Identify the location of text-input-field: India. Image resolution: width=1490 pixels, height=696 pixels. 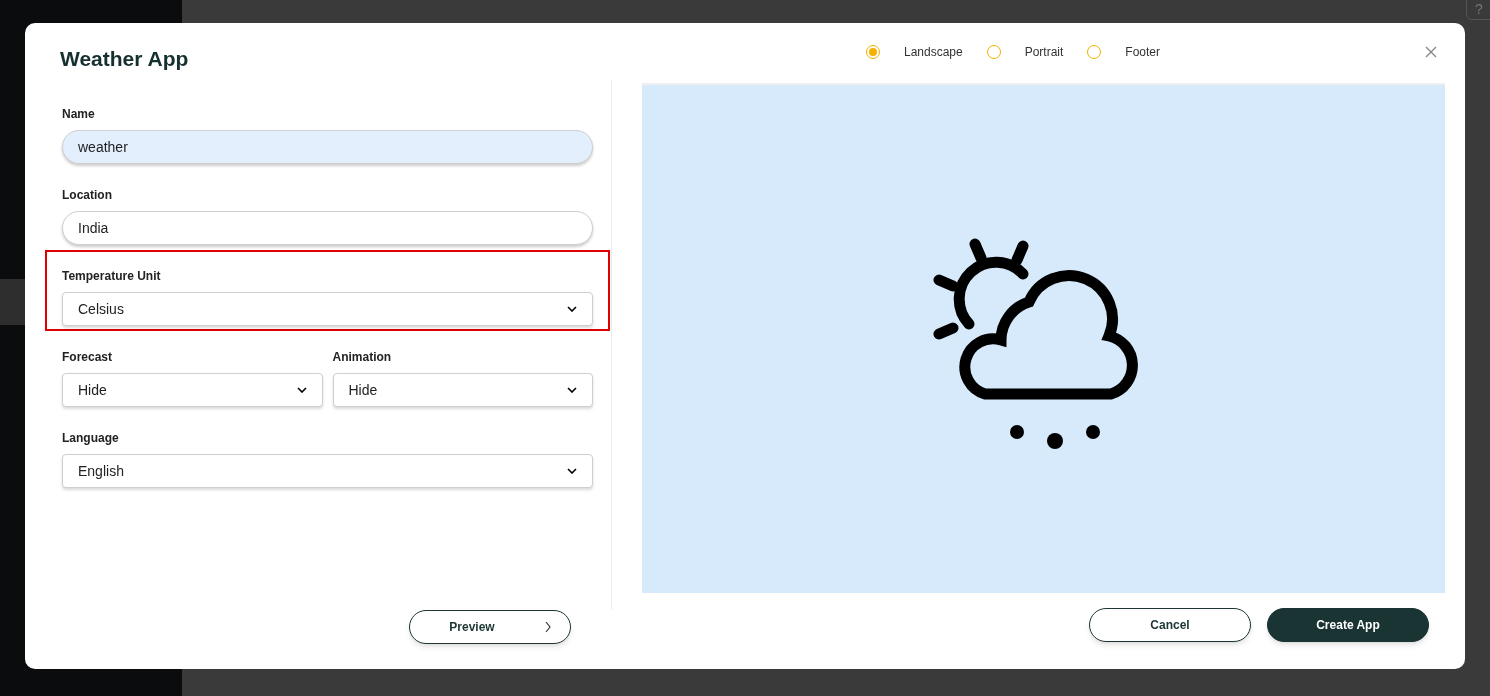
(327, 228).